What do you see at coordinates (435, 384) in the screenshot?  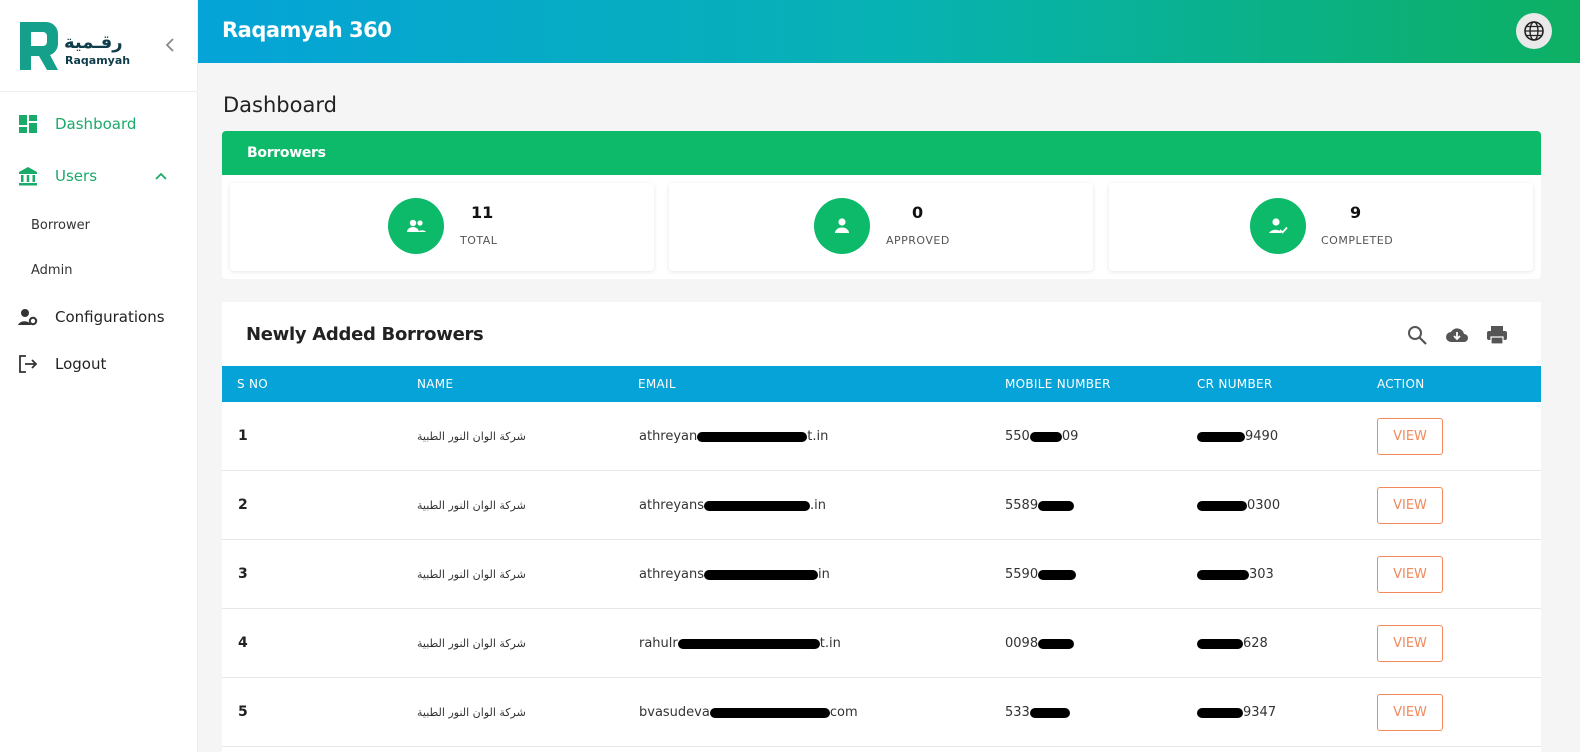 I see `column-header: NAME` at bounding box center [435, 384].